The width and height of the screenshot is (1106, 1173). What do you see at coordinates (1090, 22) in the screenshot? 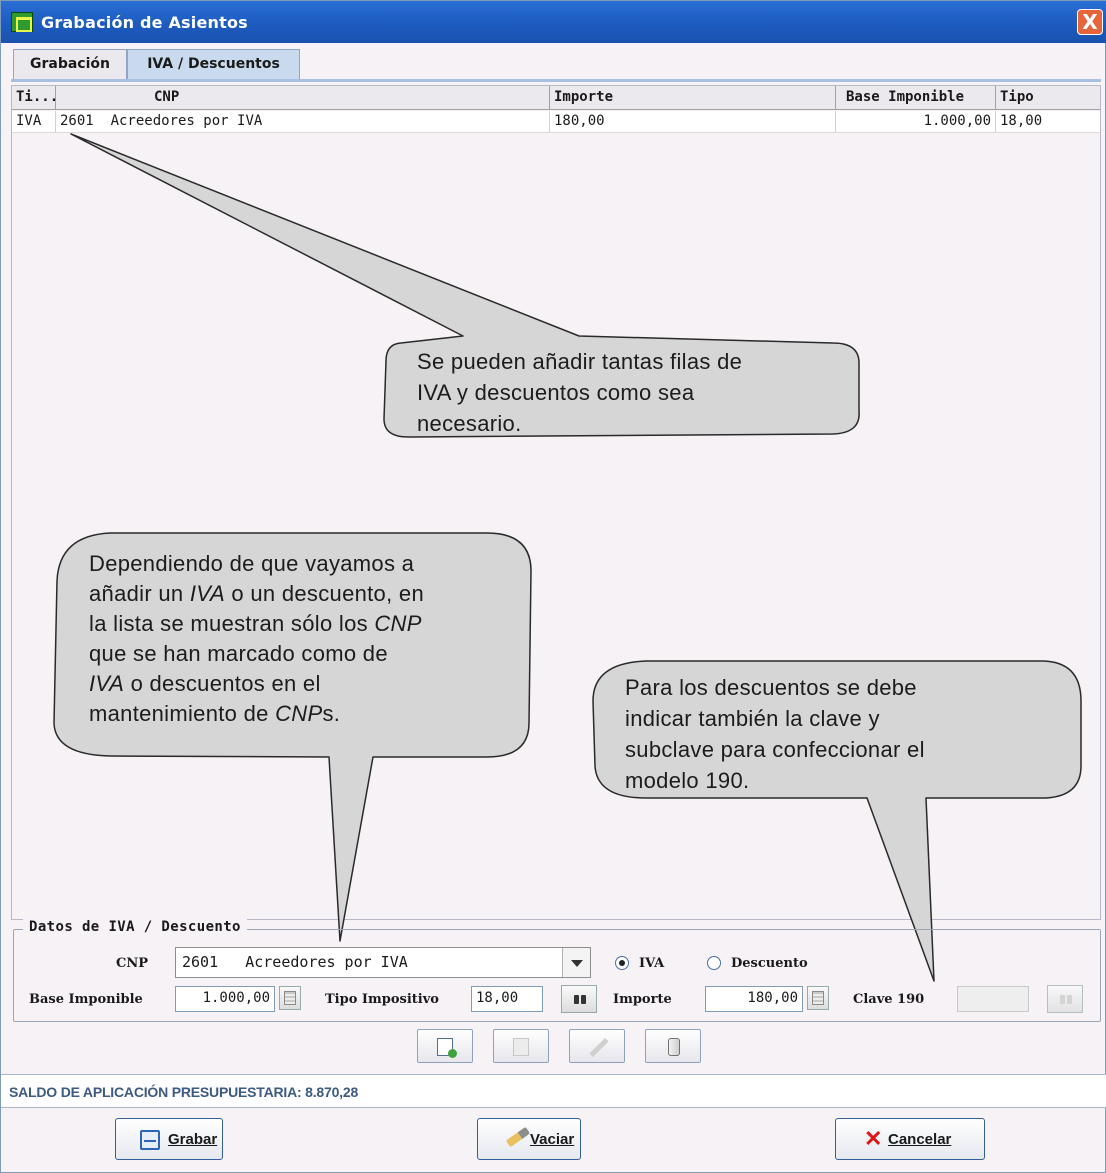
I see `close-button: X` at bounding box center [1090, 22].